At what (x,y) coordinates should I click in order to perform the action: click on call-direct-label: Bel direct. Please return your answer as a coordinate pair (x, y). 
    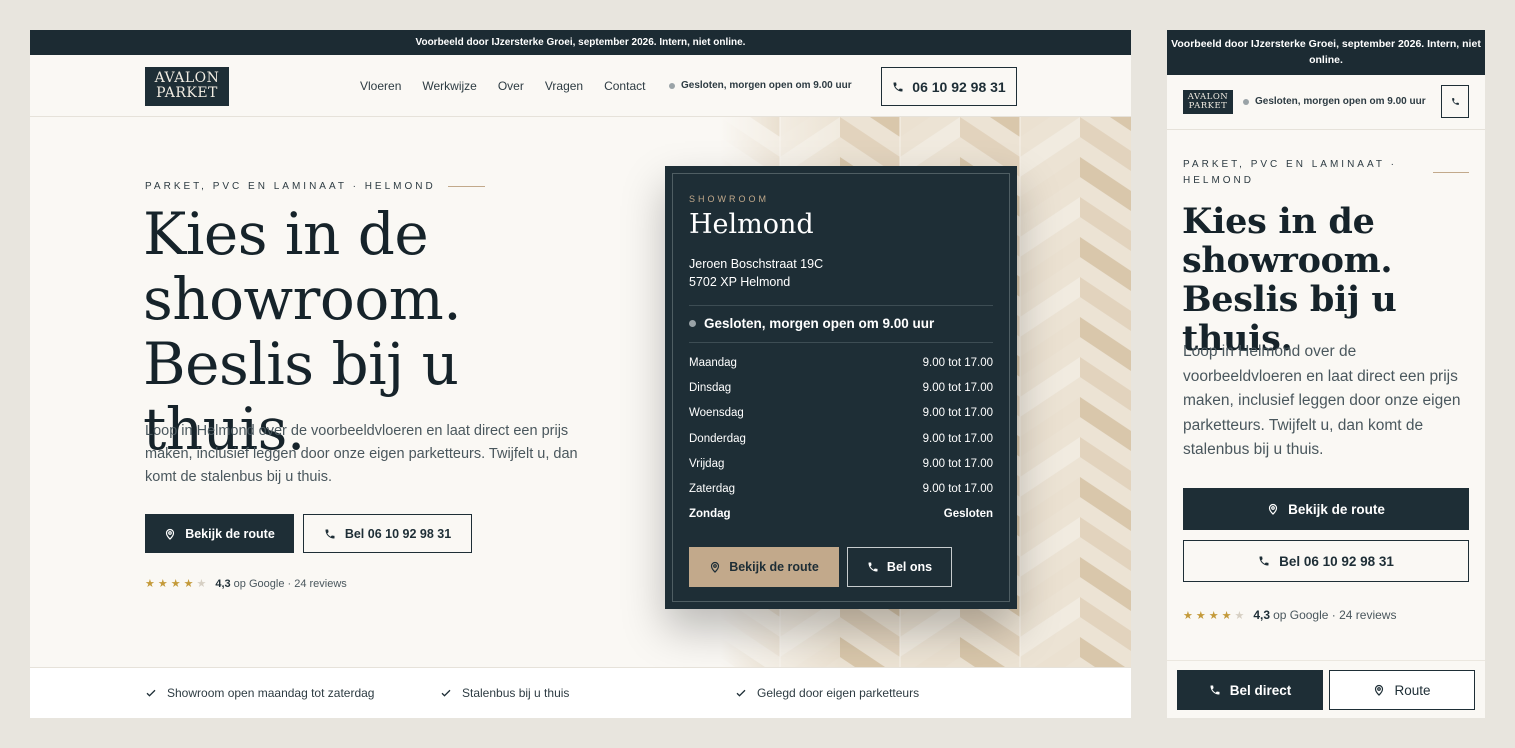
    Looking at the image, I should click on (1260, 690).